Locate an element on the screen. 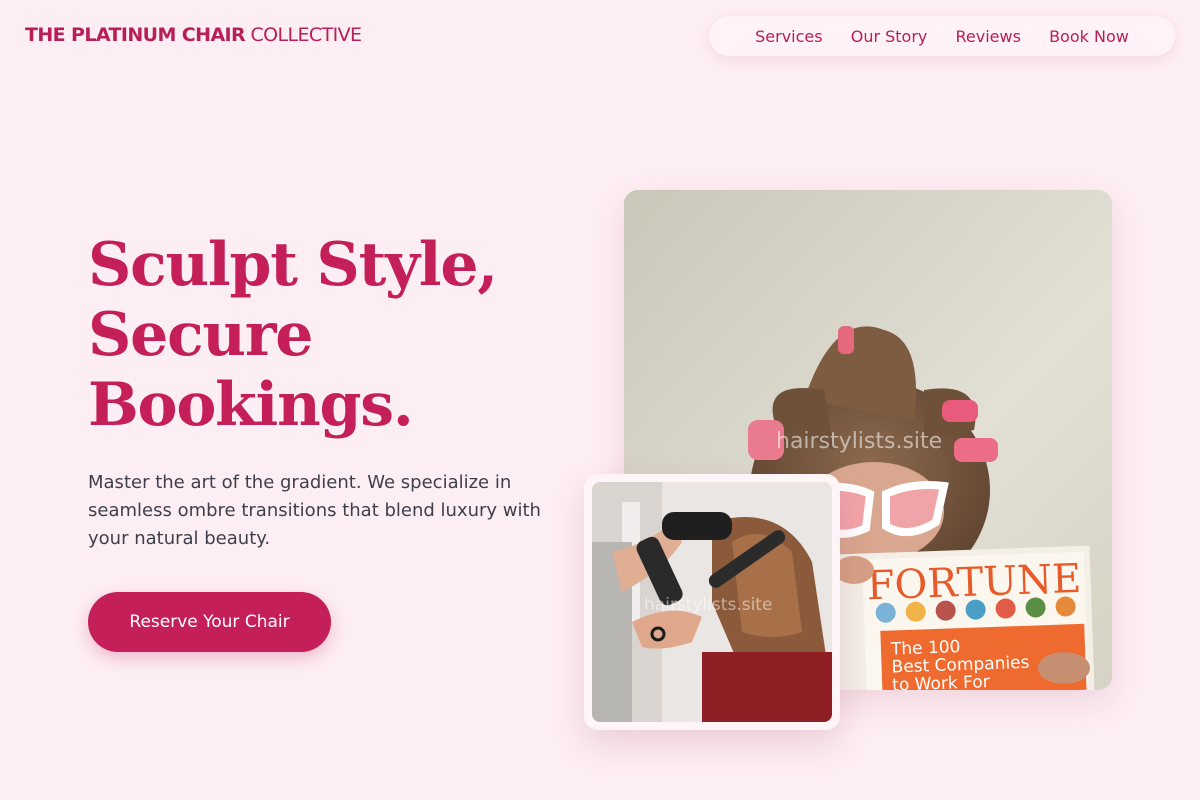 Image resolution: width=1200 pixels, height=800 pixels. brand-name-light: COLLECTIVE is located at coordinates (303, 35).